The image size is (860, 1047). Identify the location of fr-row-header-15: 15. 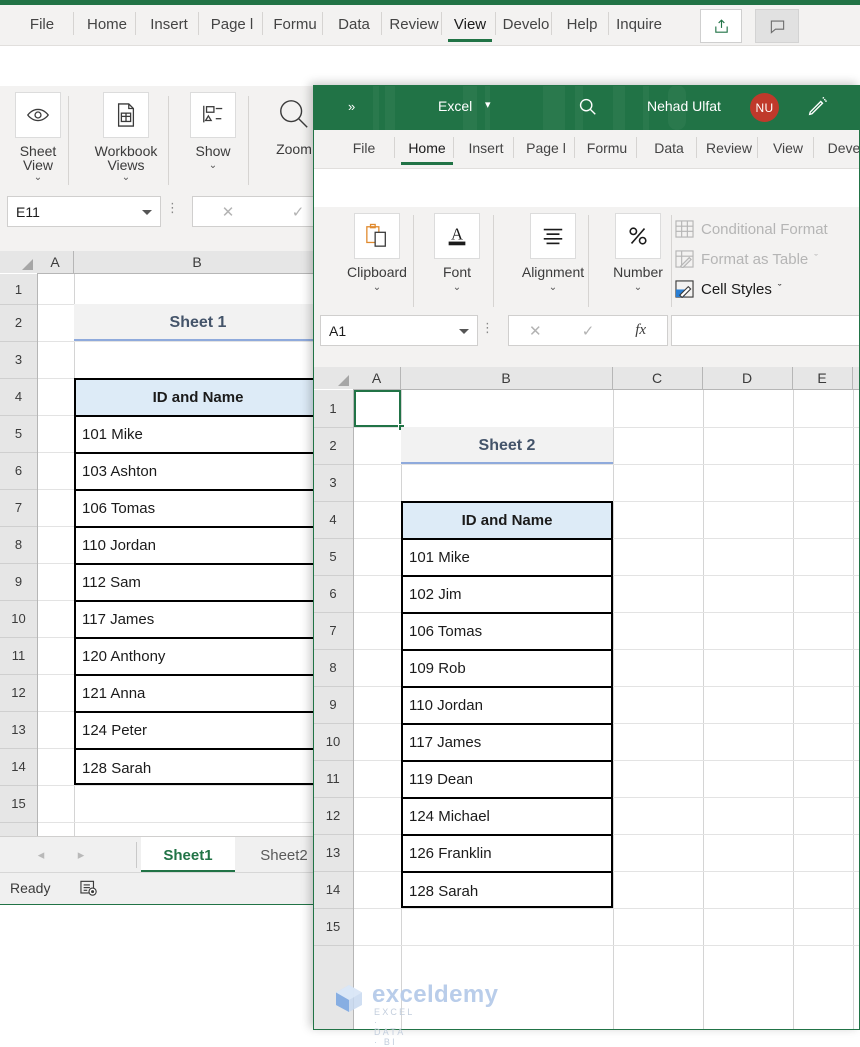
(333, 927).